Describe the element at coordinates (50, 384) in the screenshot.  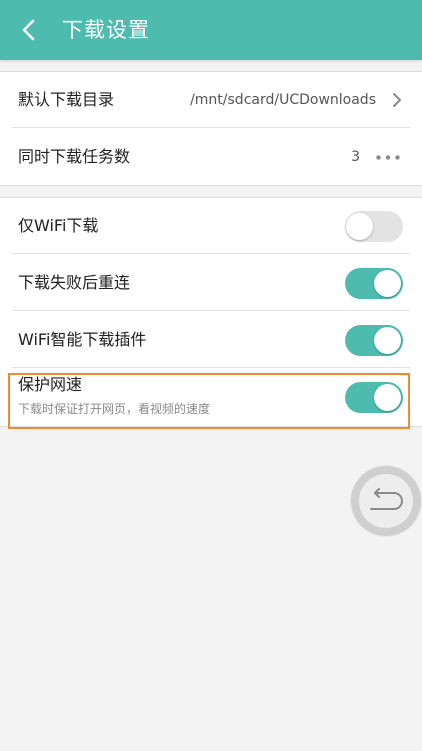
I see `protect-speed-label: 保护网速` at that location.